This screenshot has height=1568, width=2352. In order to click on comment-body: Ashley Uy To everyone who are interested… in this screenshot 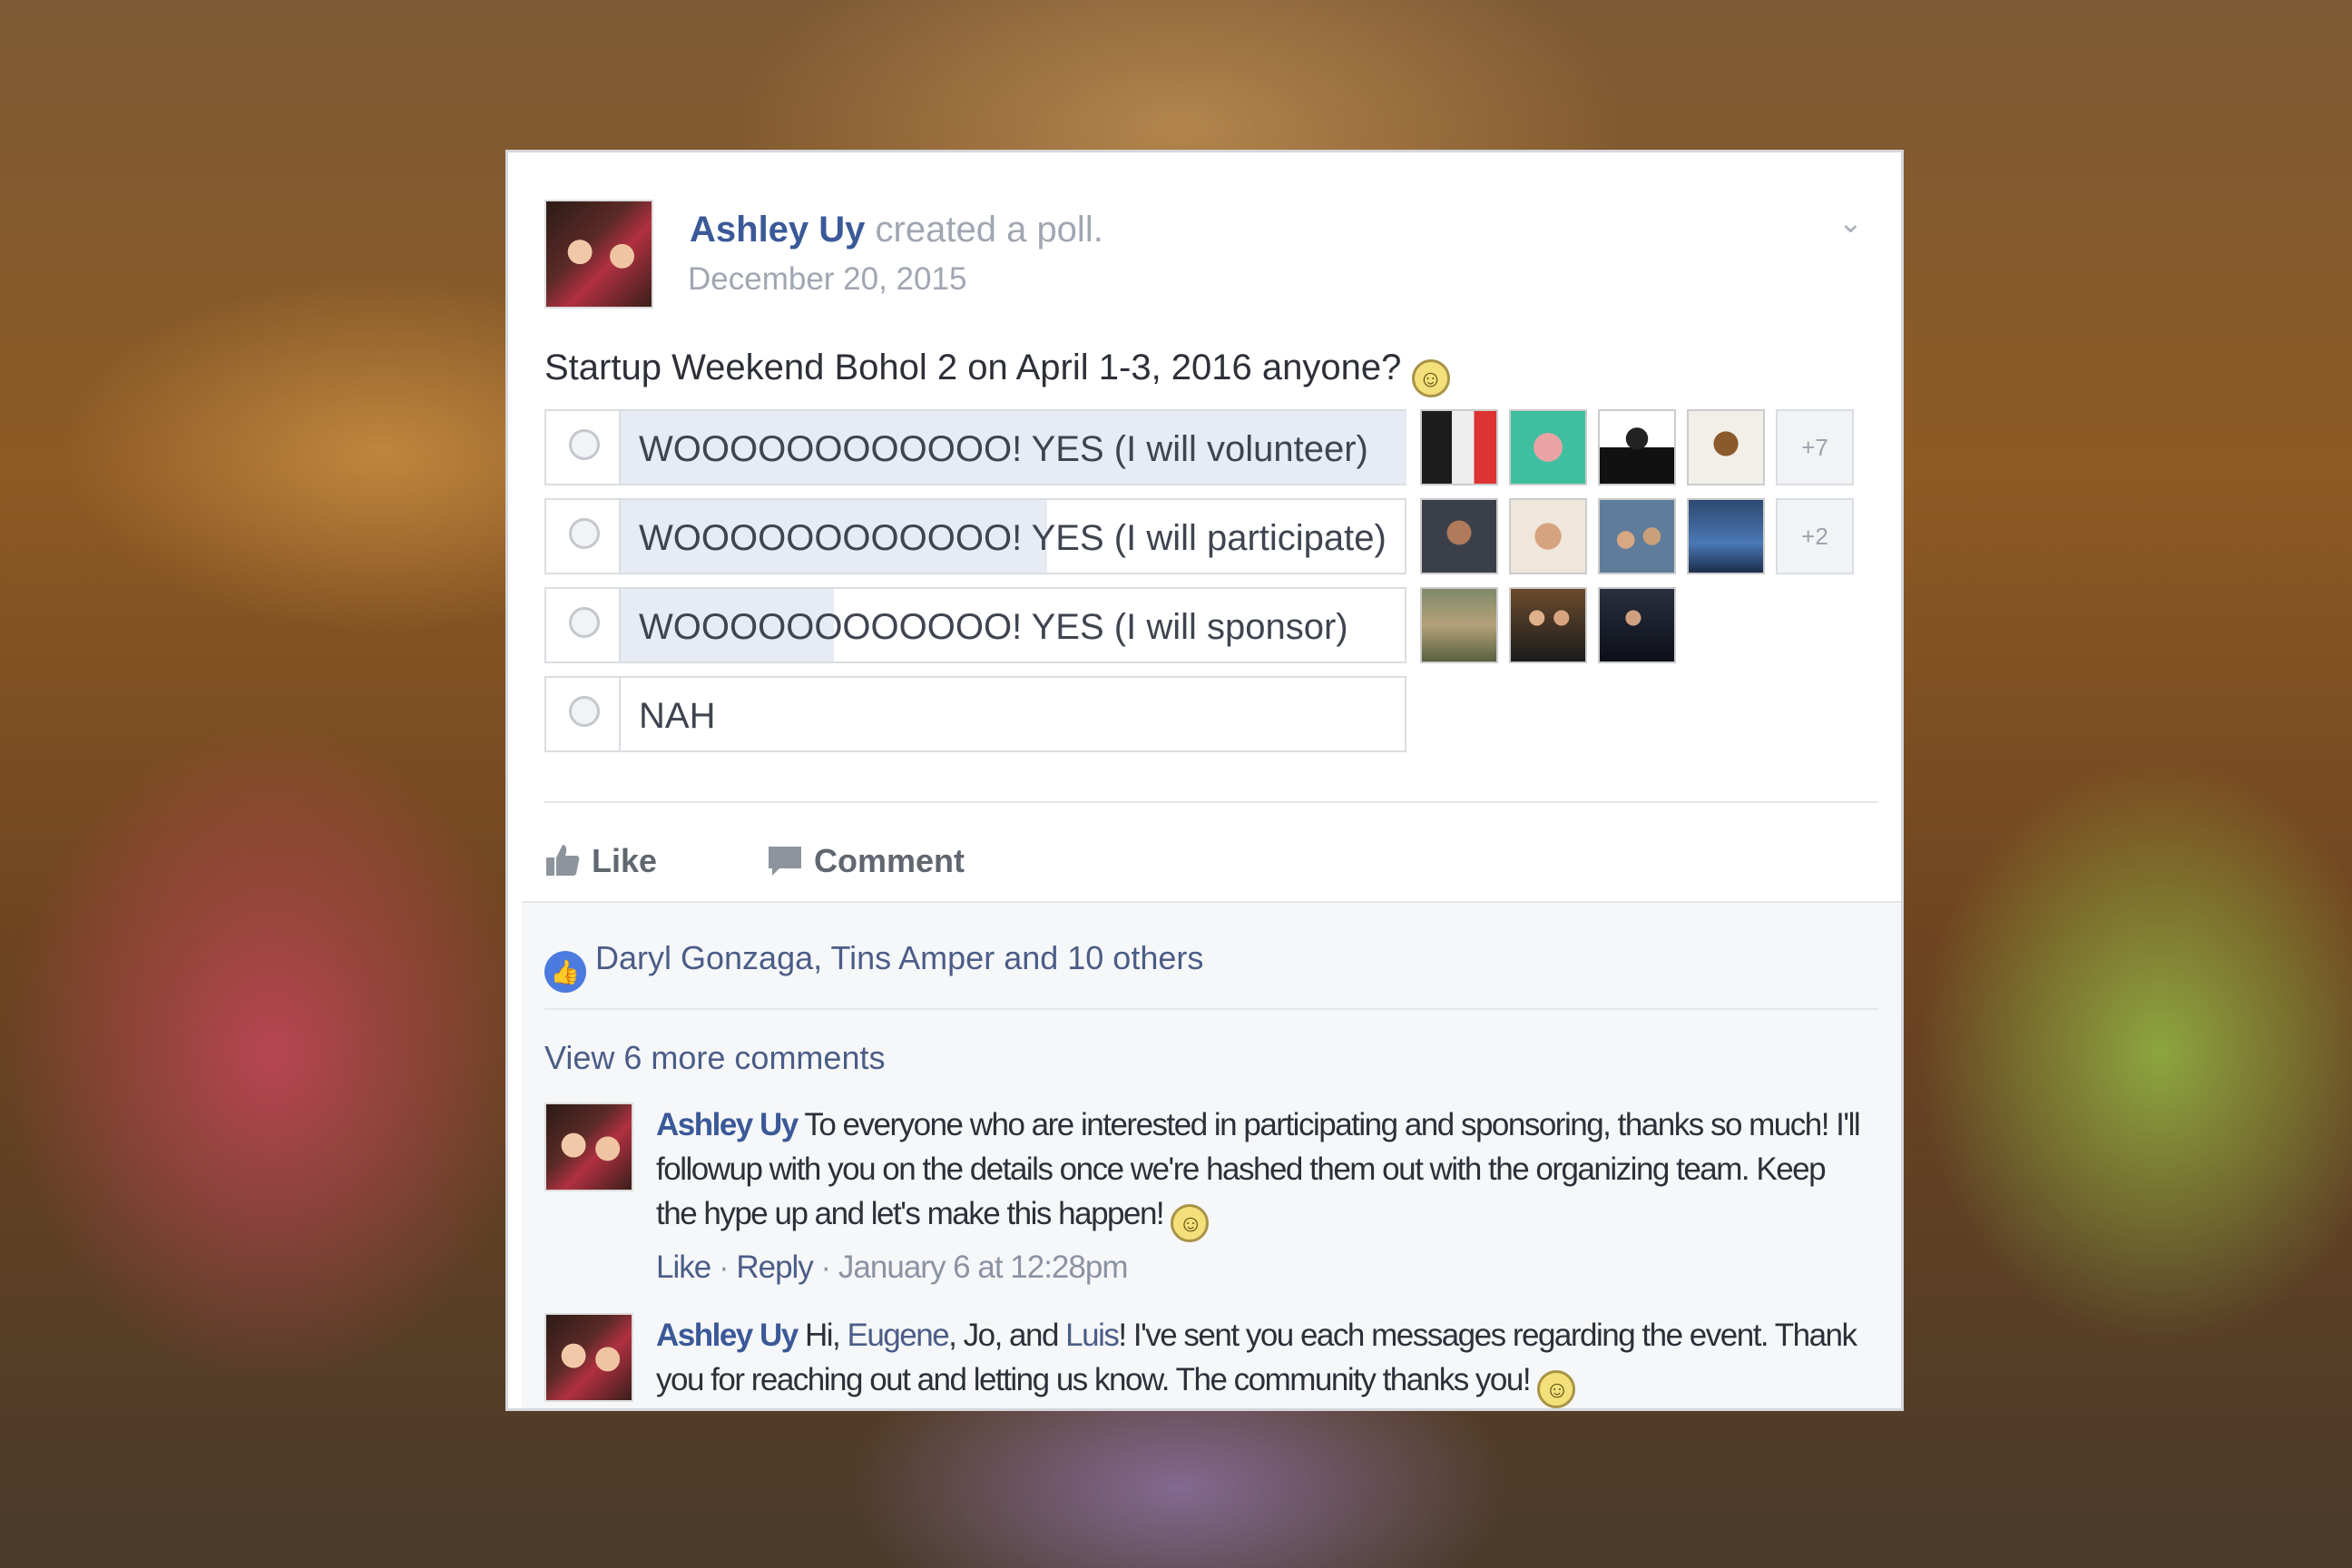, I will do `click(1260, 1172)`.